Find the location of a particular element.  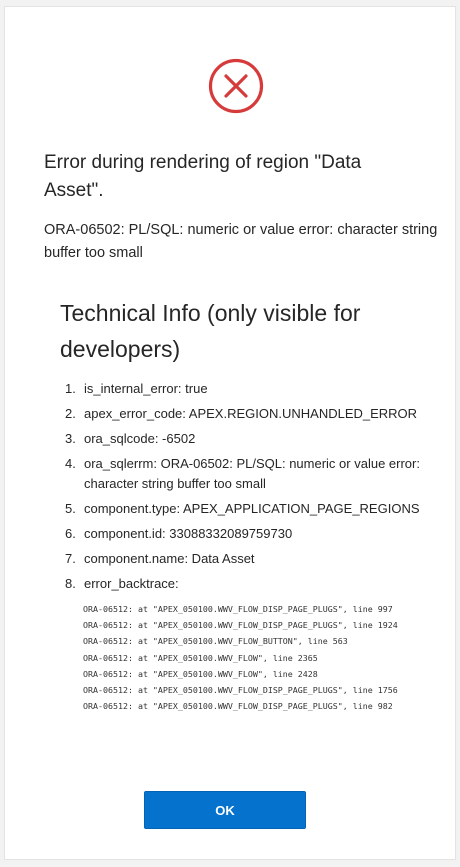

list-item: 6. component.id: 33088332089759730 is located at coordinates (250, 534).